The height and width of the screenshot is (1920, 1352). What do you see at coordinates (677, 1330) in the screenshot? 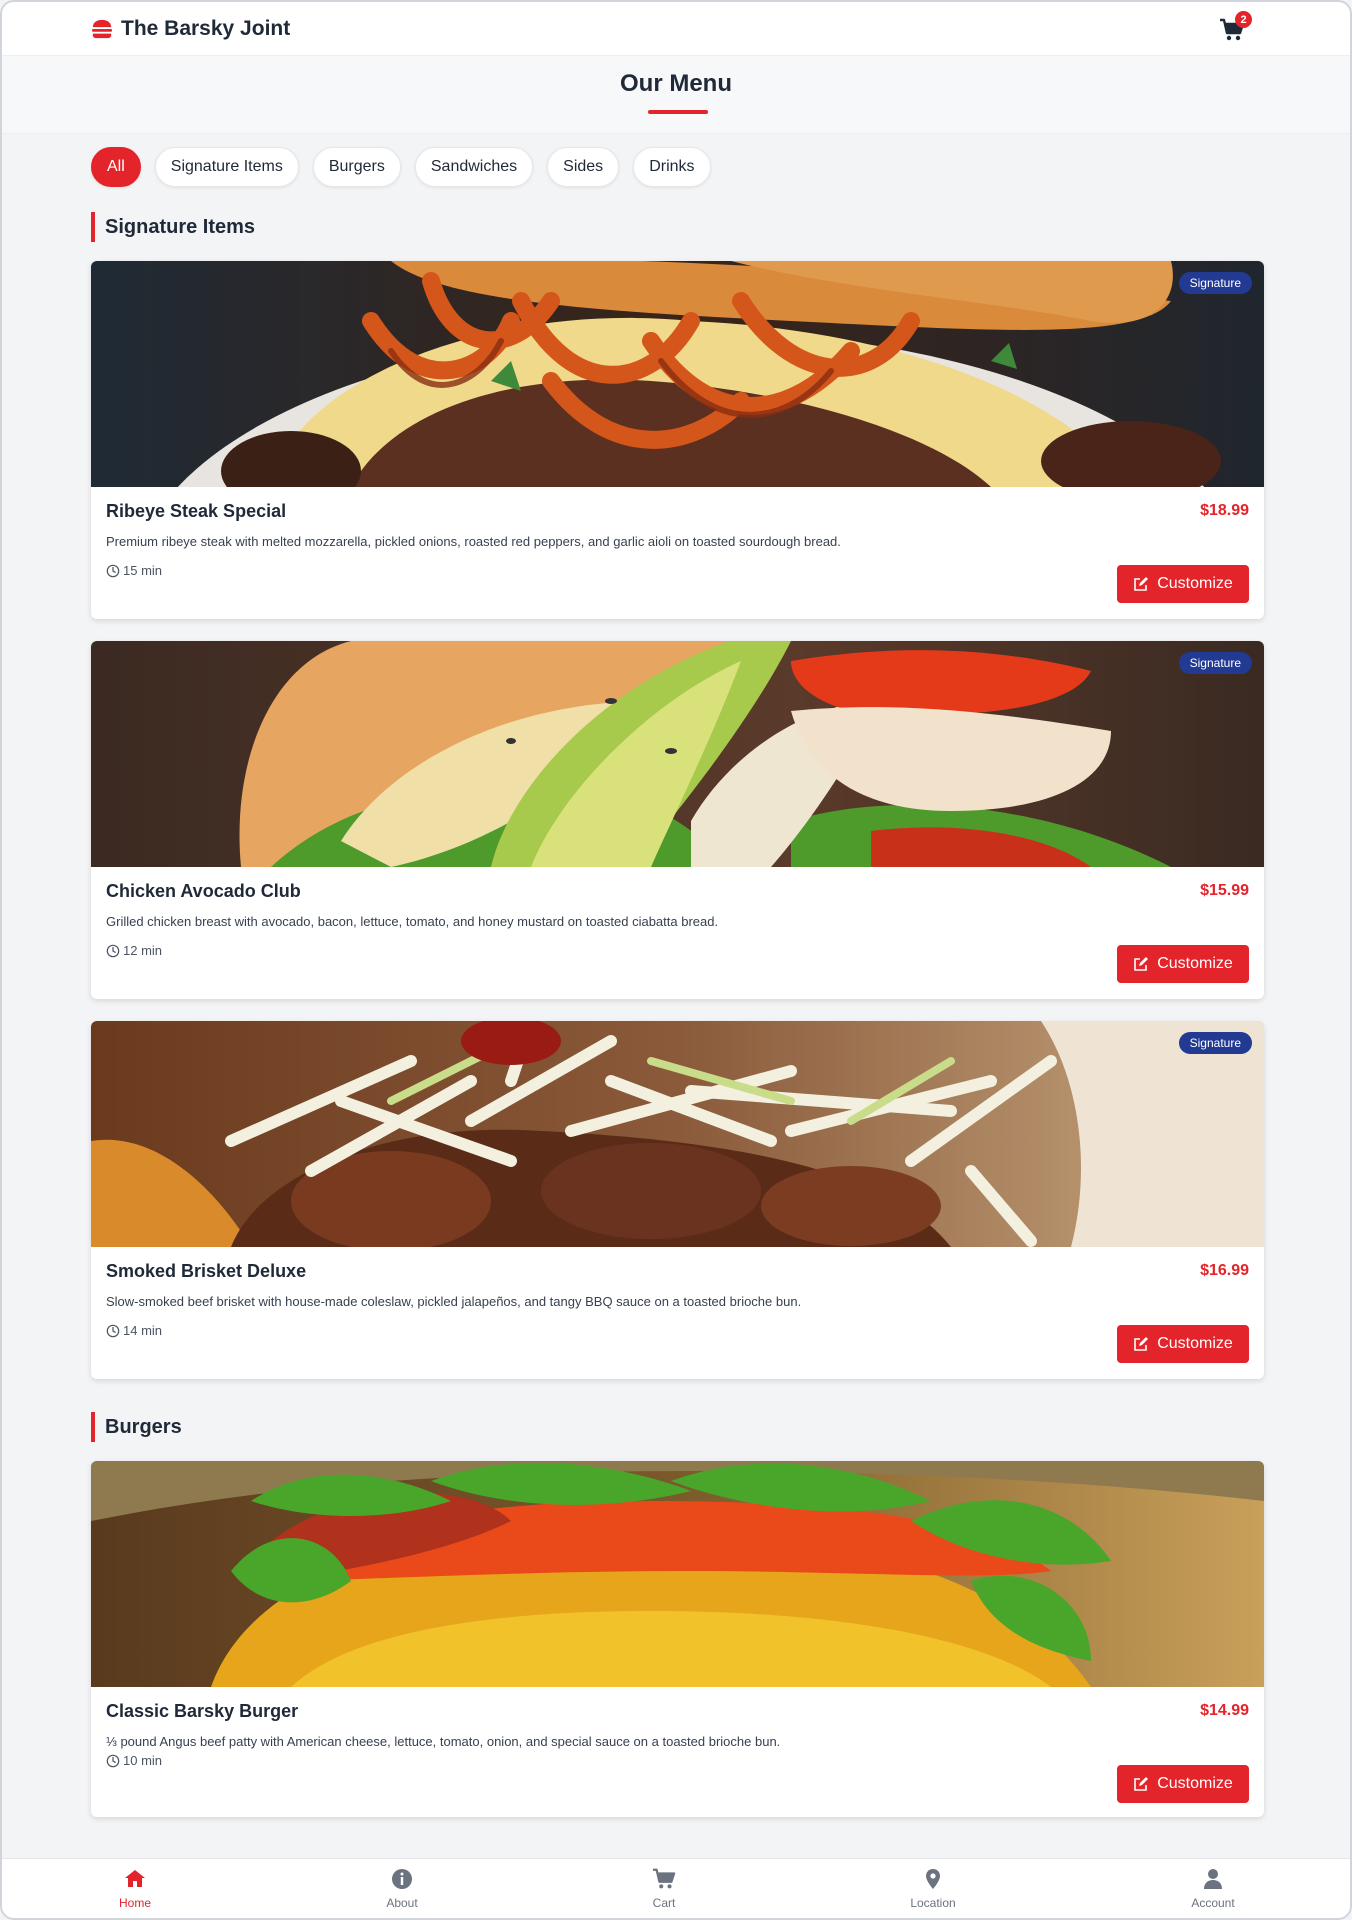
I see `prep-time: 14 min` at bounding box center [677, 1330].